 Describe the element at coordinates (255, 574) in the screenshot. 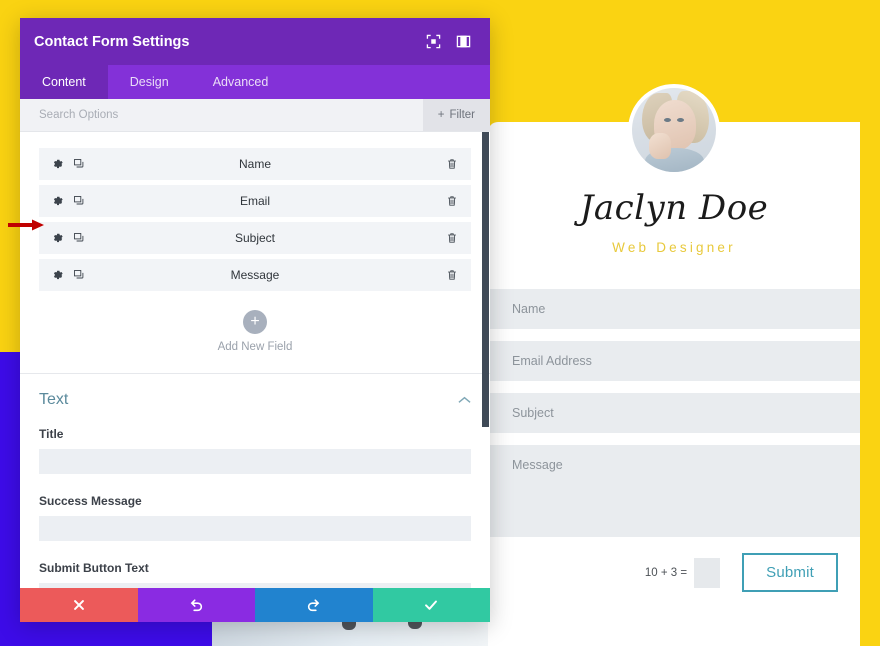

I see `option-submit-button-text: Submit Button Text` at that location.